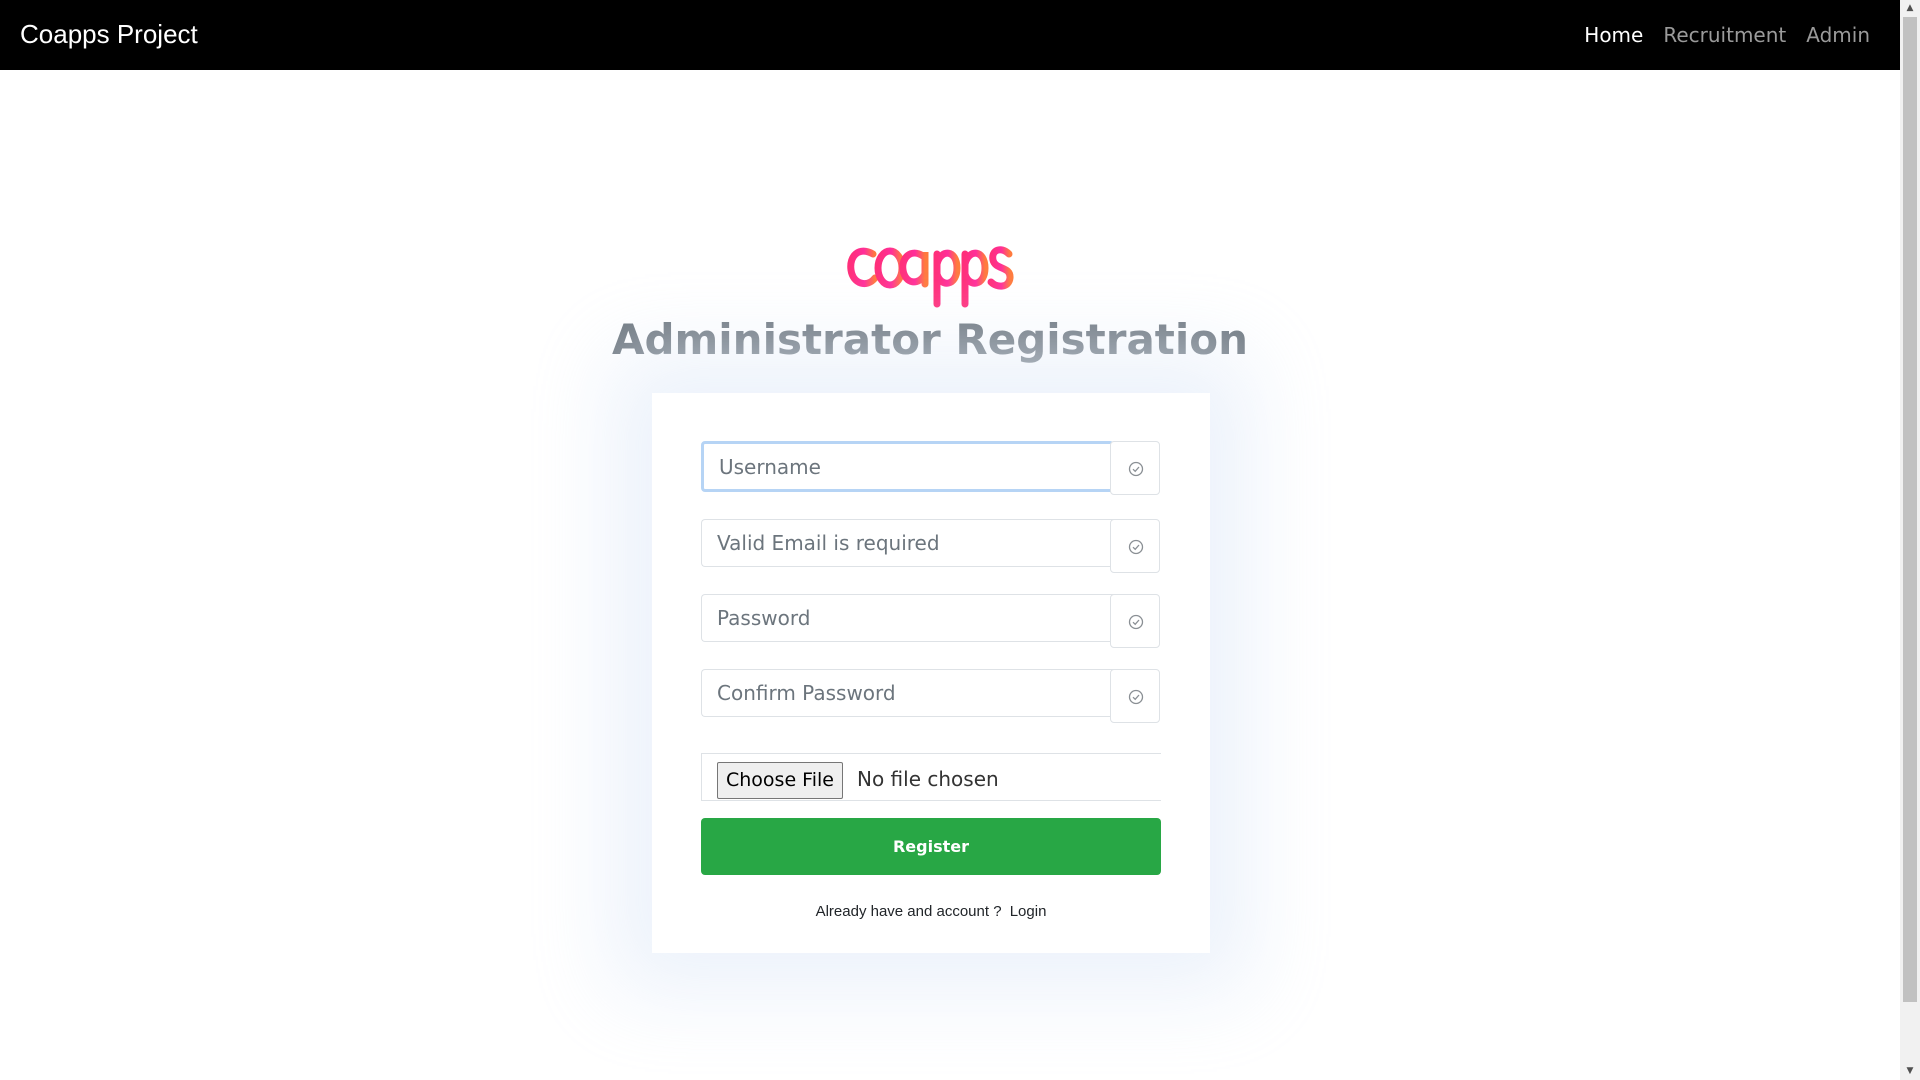 This screenshot has width=1920, height=1080. What do you see at coordinates (1910, 8) in the screenshot?
I see `scroll-up-arrow-icon: ▲` at bounding box center [1910, 8].